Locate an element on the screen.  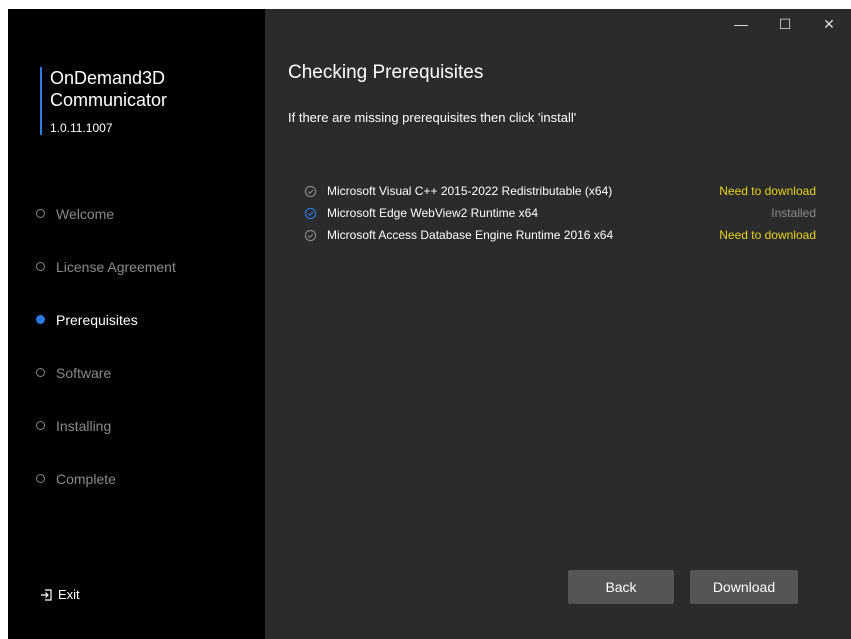
exit-button: Exit is located at coordinates (60, 594).